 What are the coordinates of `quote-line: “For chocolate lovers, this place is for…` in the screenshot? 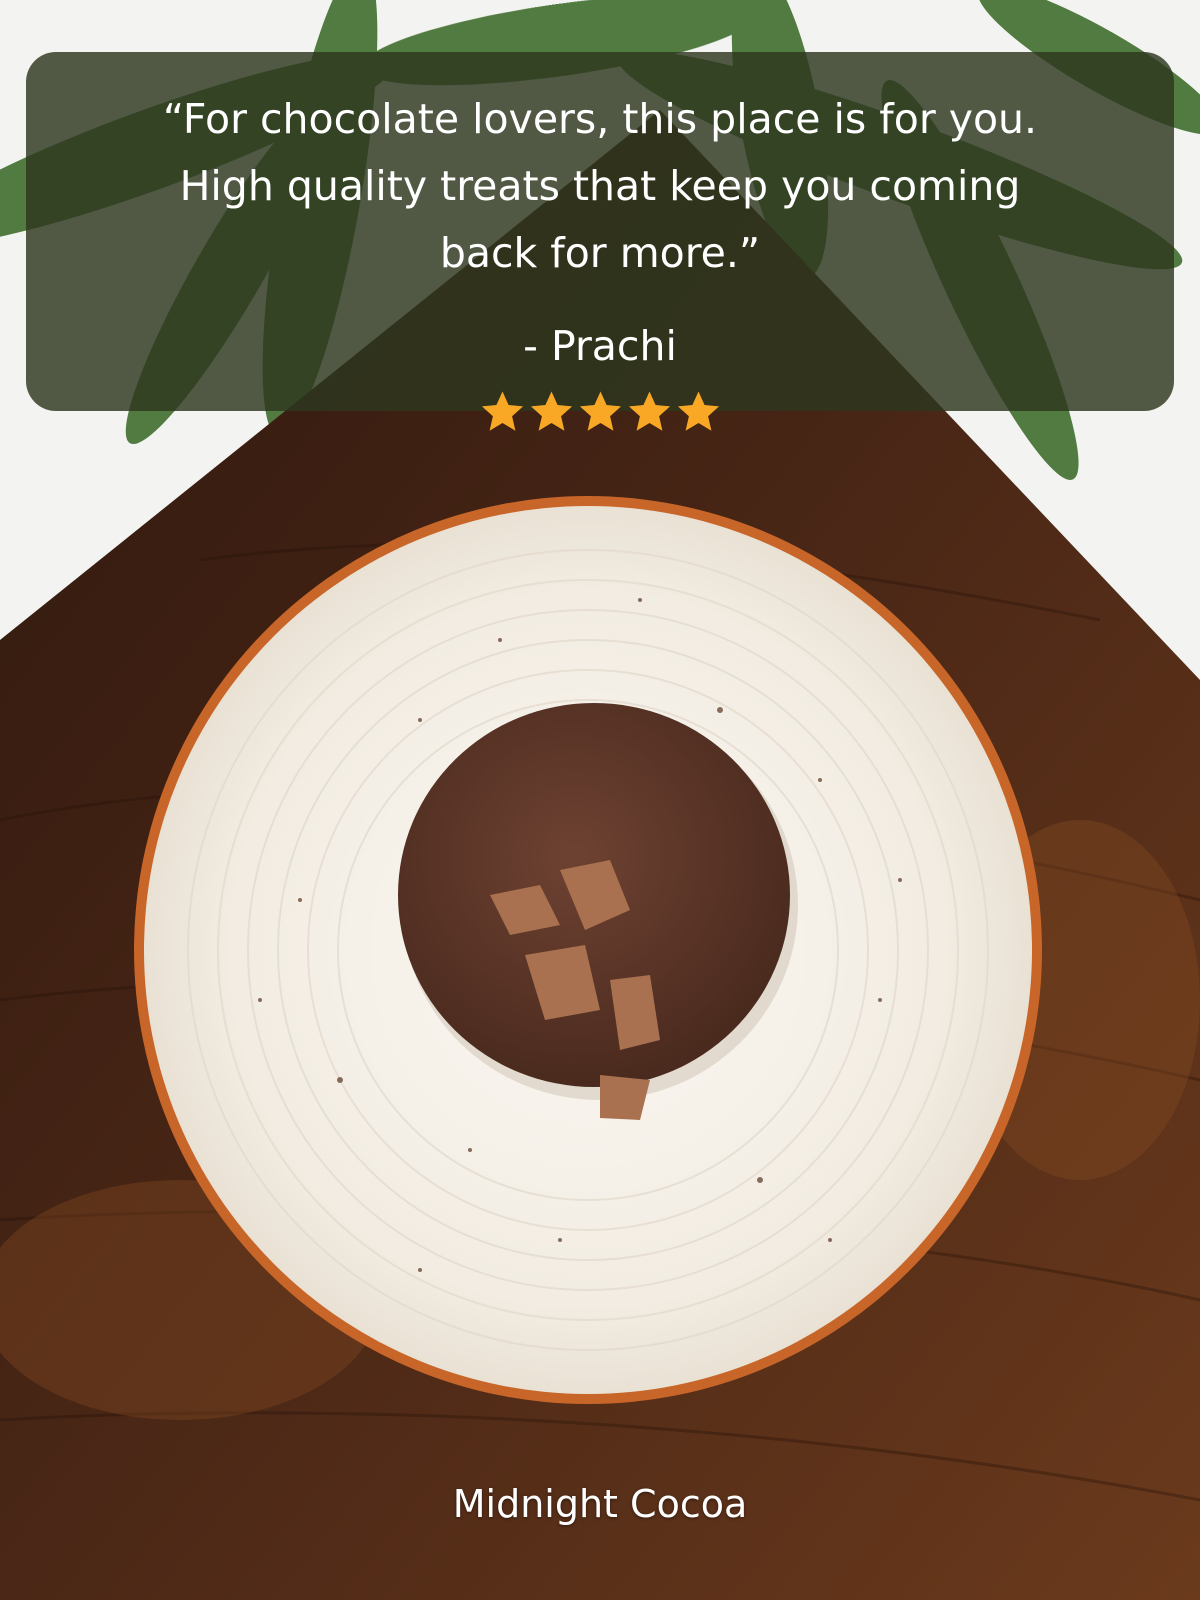 It's located at (600, 119).